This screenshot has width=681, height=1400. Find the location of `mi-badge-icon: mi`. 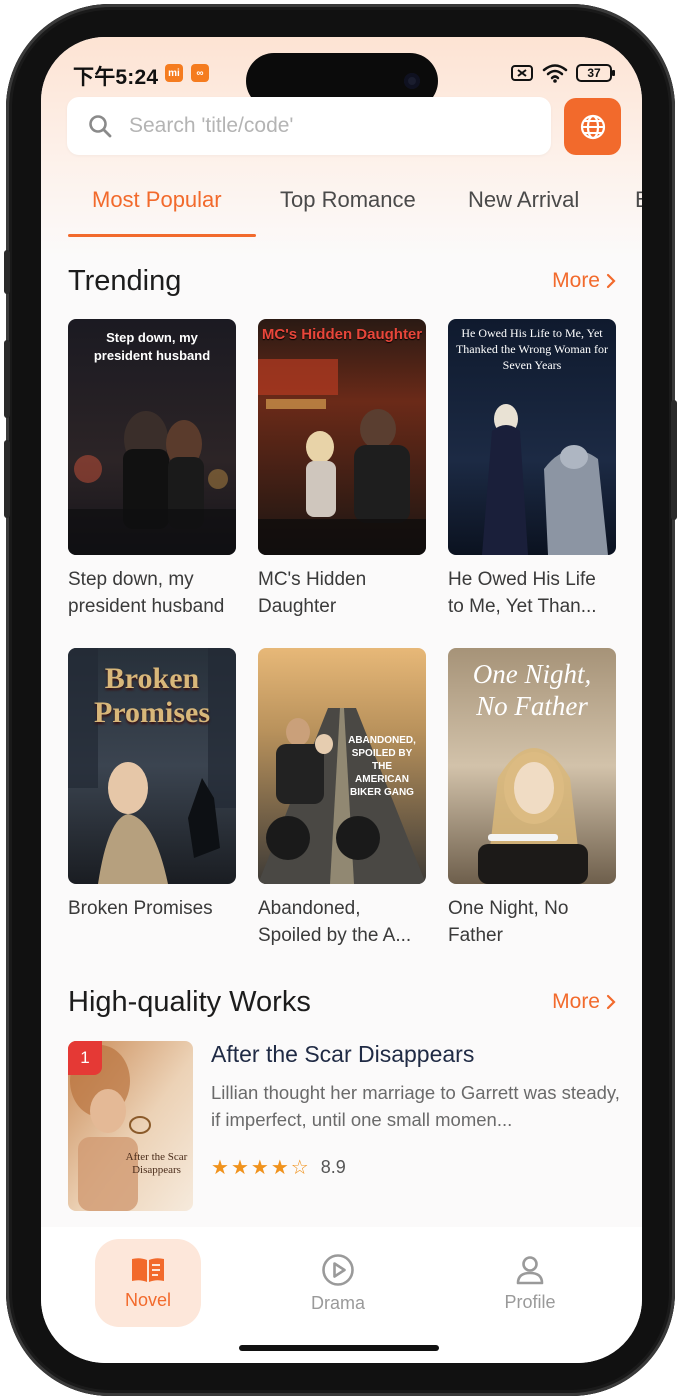

mi-badge-icon: mi is located at coordinates (174, 73).